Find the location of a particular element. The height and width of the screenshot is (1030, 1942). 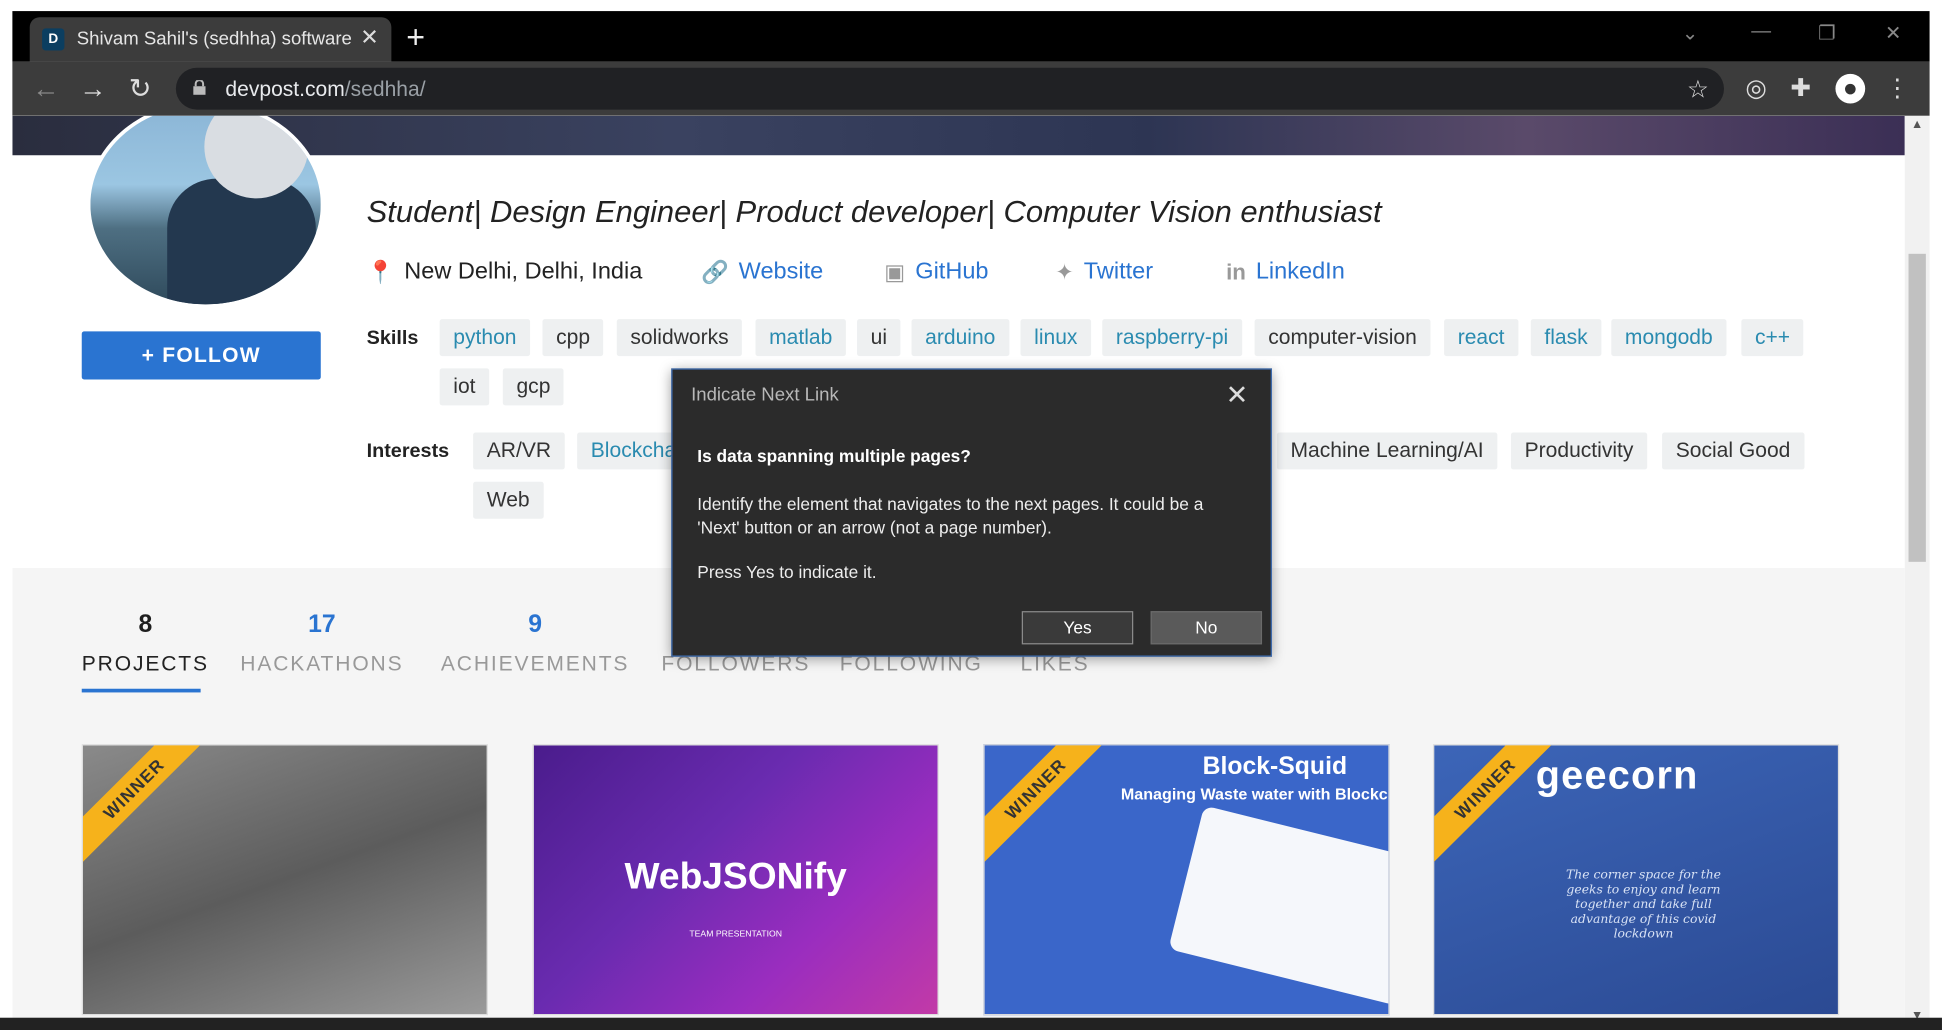

skill-chip: c++ is located at coordinates (1772, 338).